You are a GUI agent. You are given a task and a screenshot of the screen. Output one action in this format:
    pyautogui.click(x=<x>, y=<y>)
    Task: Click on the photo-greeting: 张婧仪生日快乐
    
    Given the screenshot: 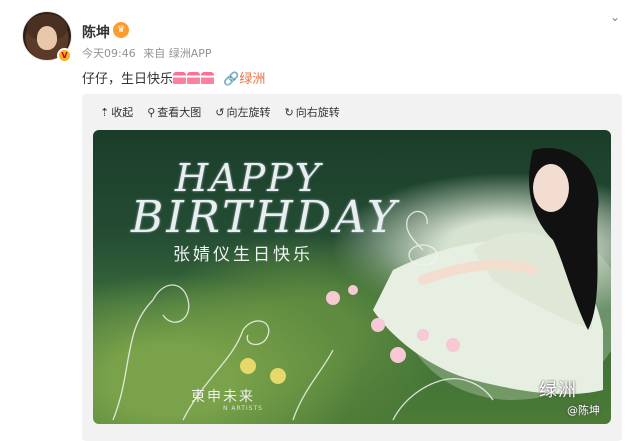 What is the action you would take?
    pyautogui.click(x=243, y=255)
    